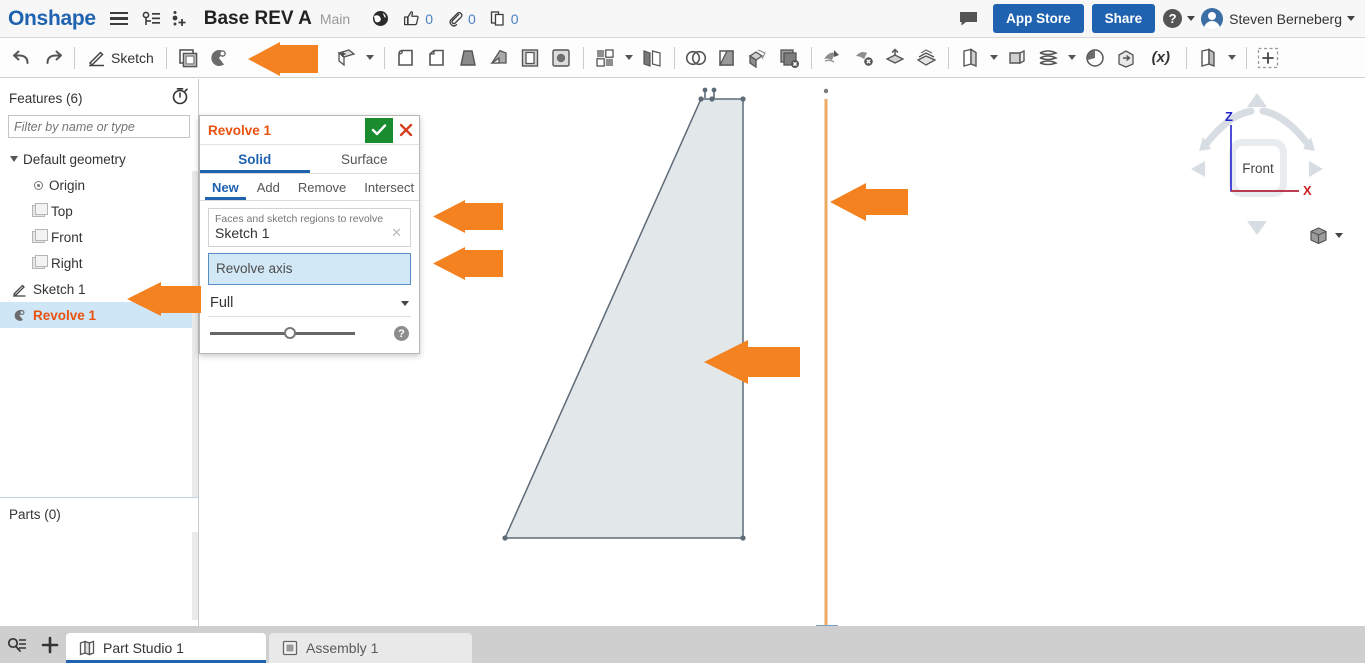 The image size is (1365, 663). What do you see at coordinates (379, 130) in the screenshot?
I see `accept-button` at bounding box center [379, 130].